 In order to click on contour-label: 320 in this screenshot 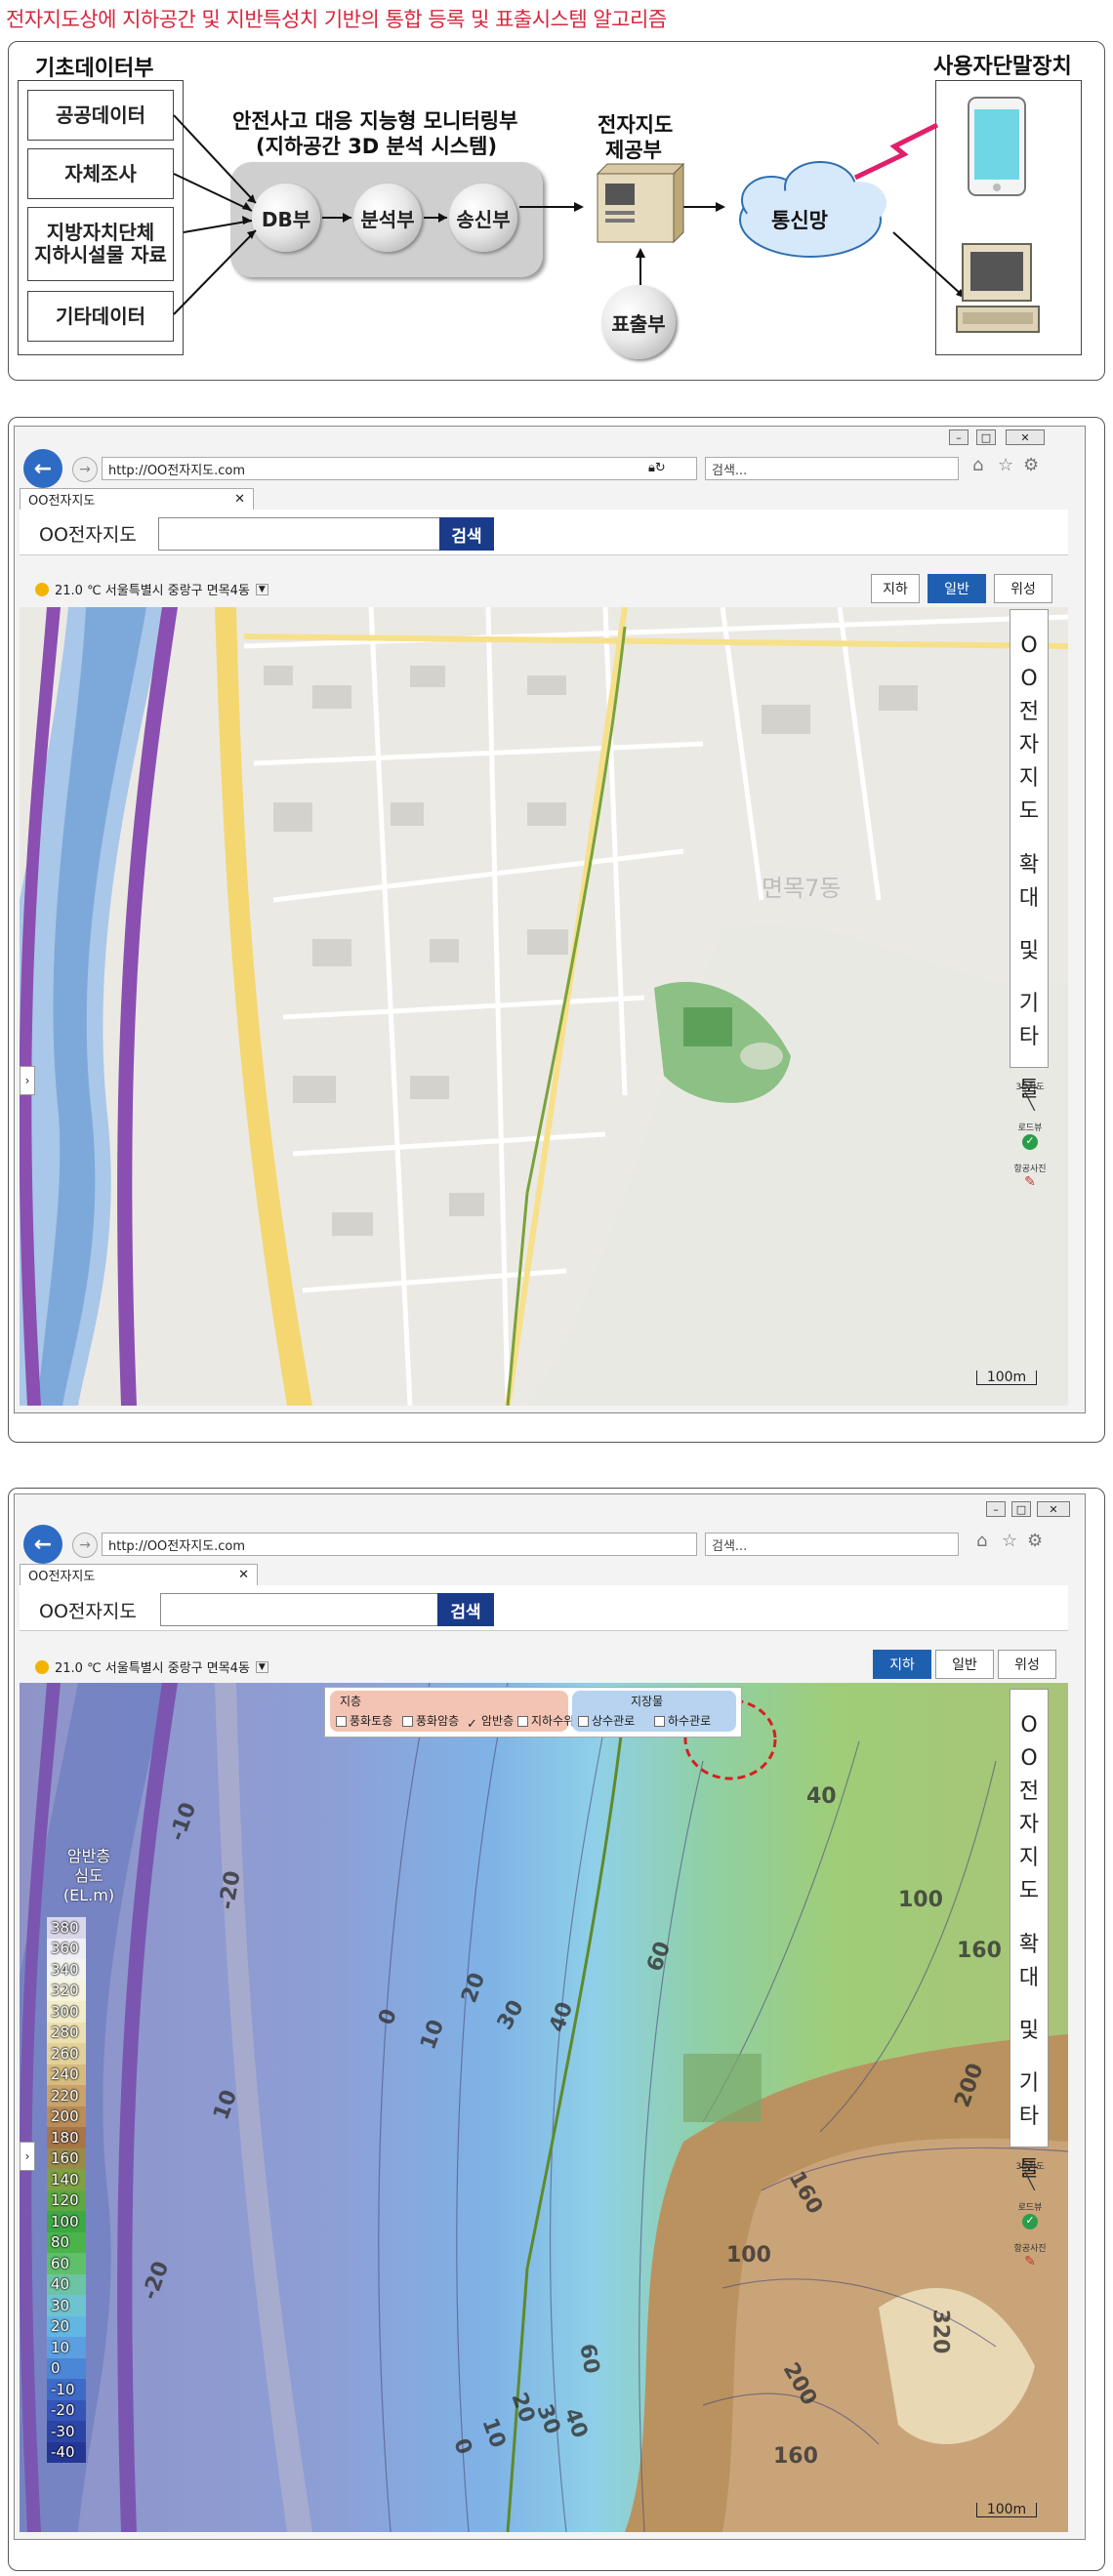, I will do `click(941, 2331)`.